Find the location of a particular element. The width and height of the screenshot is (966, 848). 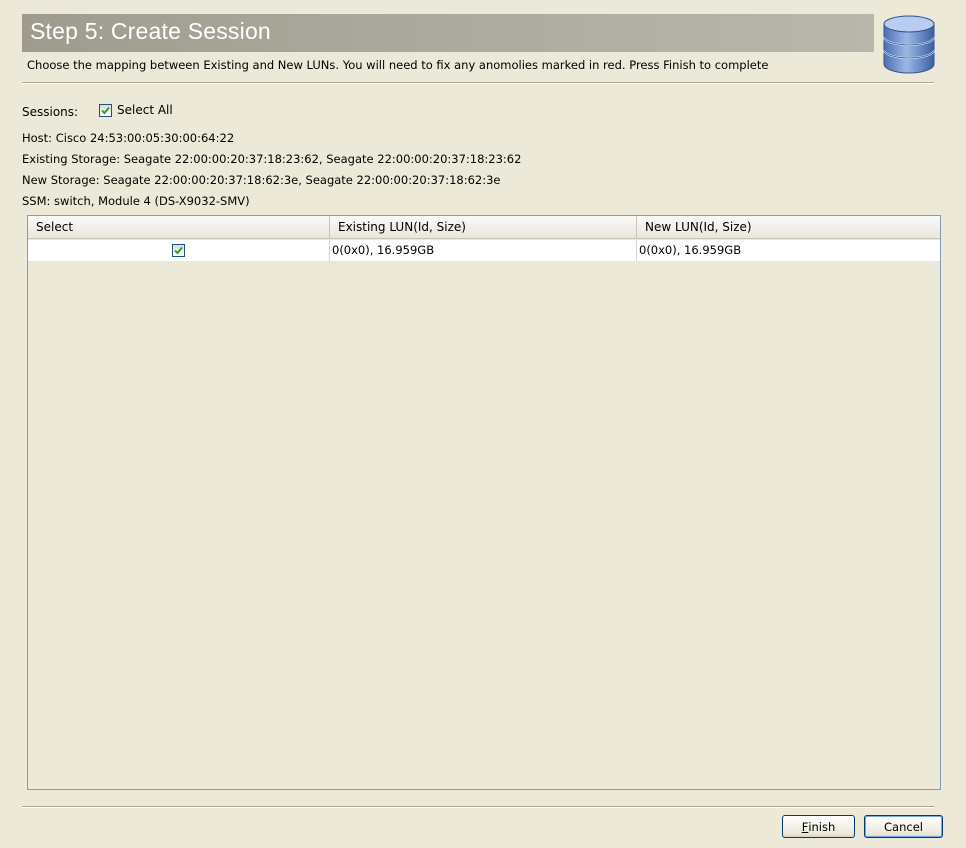

column-header-existing-lun: Existing LUN(Id, Size) is located at coordinates (483, 227).